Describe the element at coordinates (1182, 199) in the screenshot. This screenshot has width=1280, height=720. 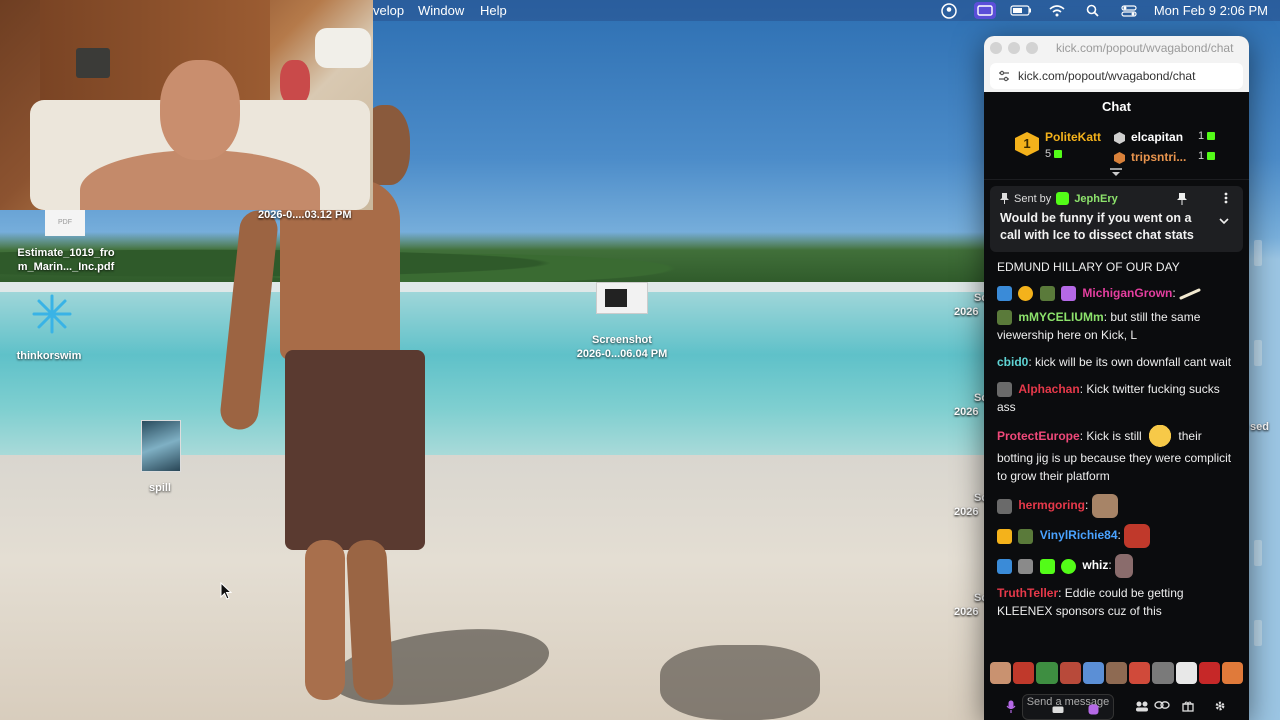
I see `pin-icon` at that location.